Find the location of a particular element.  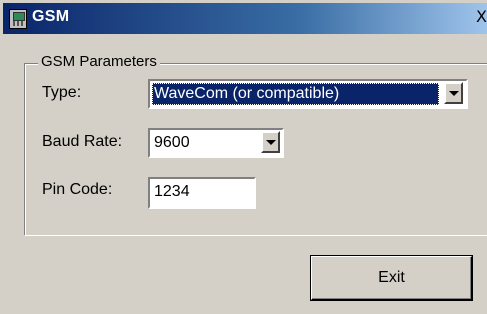

baud-rate-dropdown-button is located at coordinates (270, 142).